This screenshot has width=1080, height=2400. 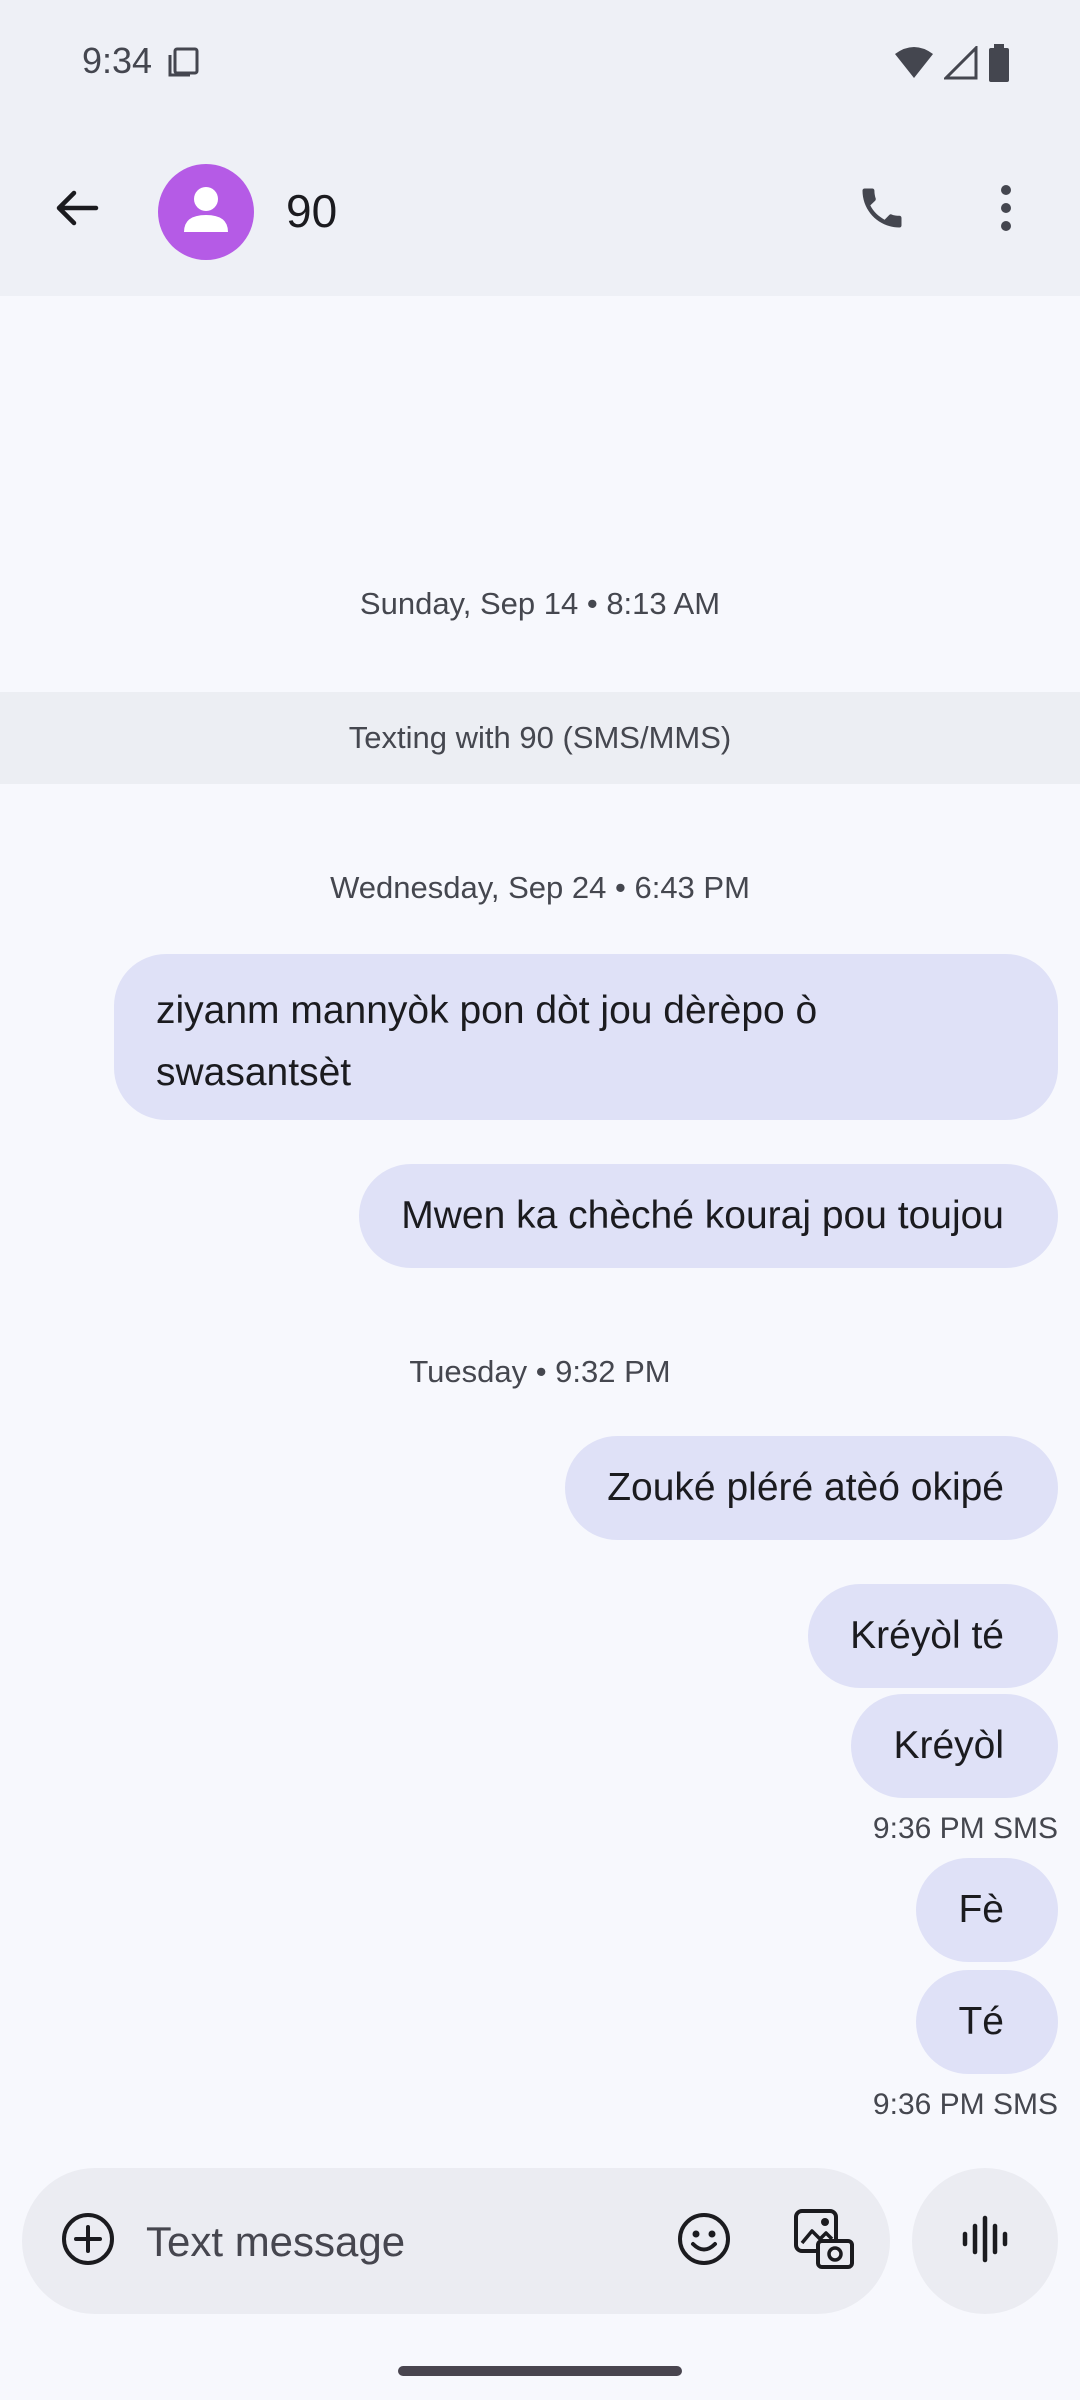 What do you see at coordinates (540, 1371) in the screenshot?
I see `date-divider: Tuesday • 9:32 PM` at bounding box center [540, 1371].